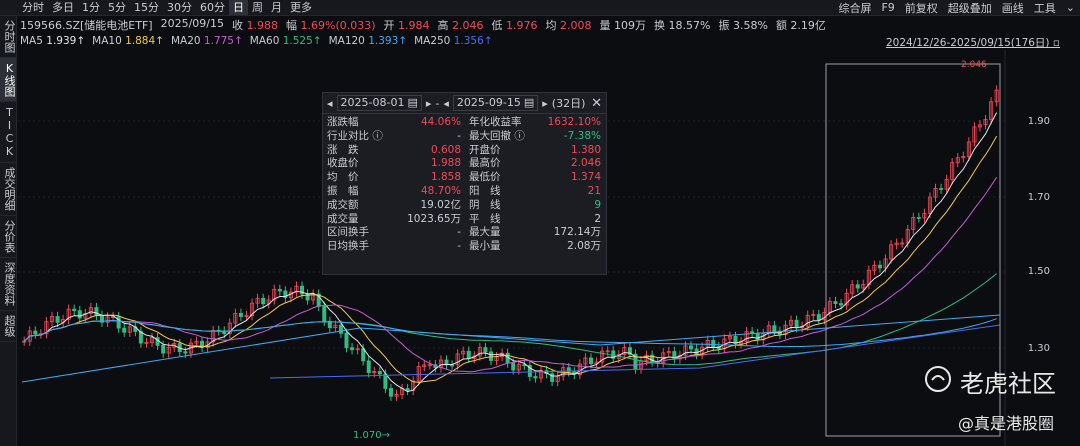 The image size is (1080, 446). I want to click on stat-row: 振 幅 48.70% 阳 线 21, so click(464, 190).